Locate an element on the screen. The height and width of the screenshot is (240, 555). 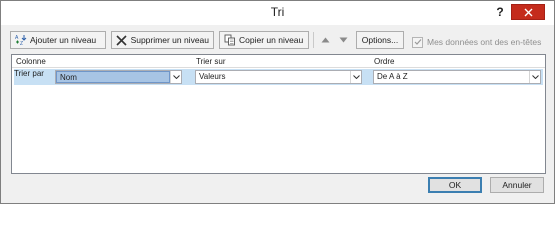
header-divider is located at coordinates (278, 67).